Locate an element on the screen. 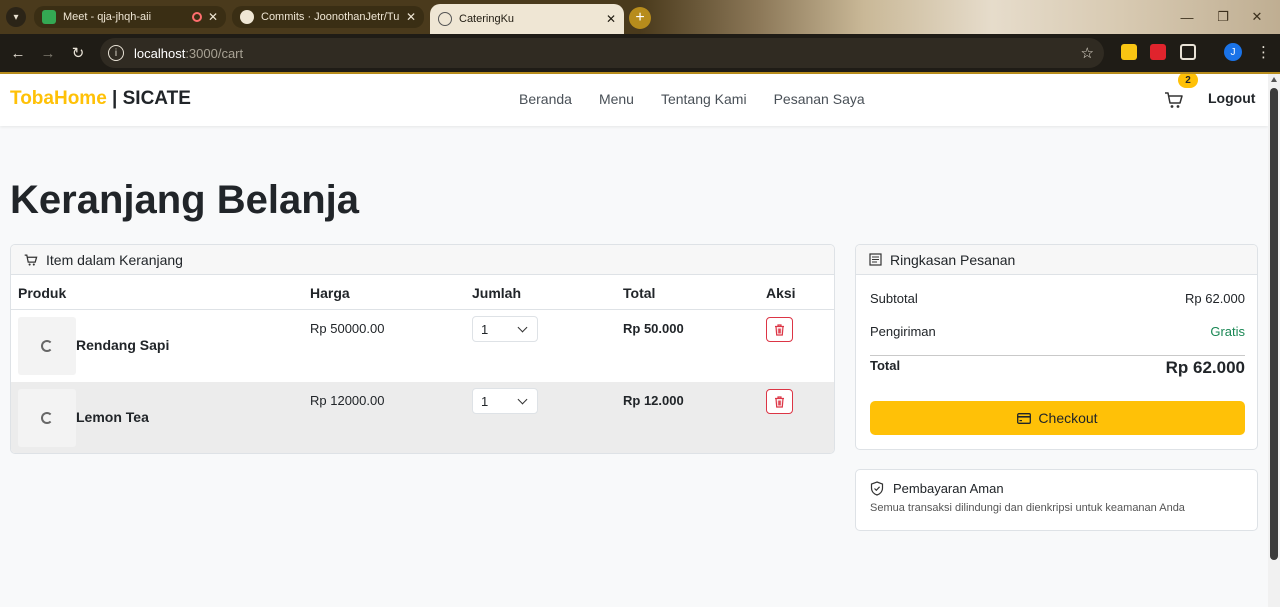  total-label: Total is located at coordinates (885, 365).